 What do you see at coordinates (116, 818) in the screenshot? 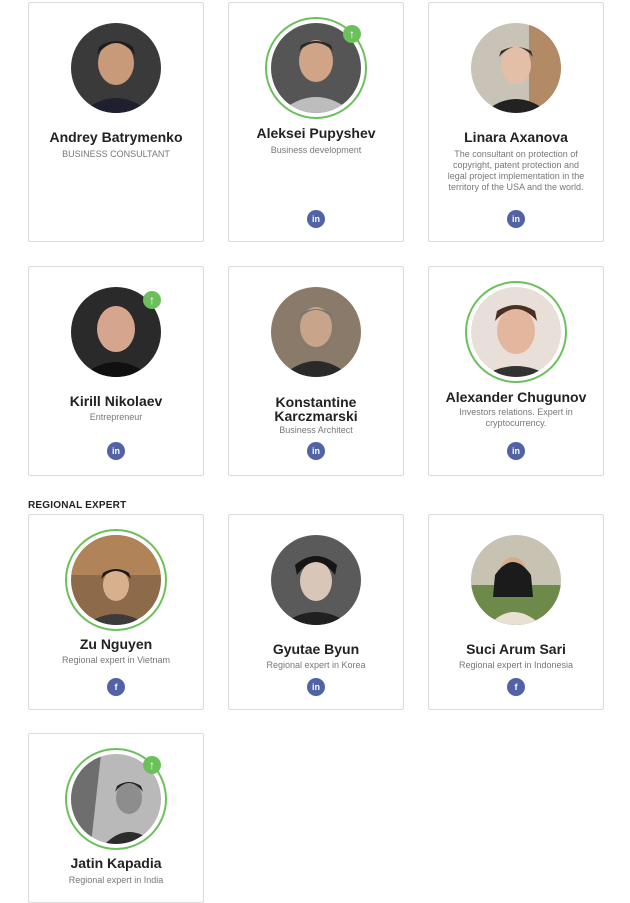
I see `team-card: ↑ Jatin Kapadia Regional expert in India` at bounding box center [116, 818].